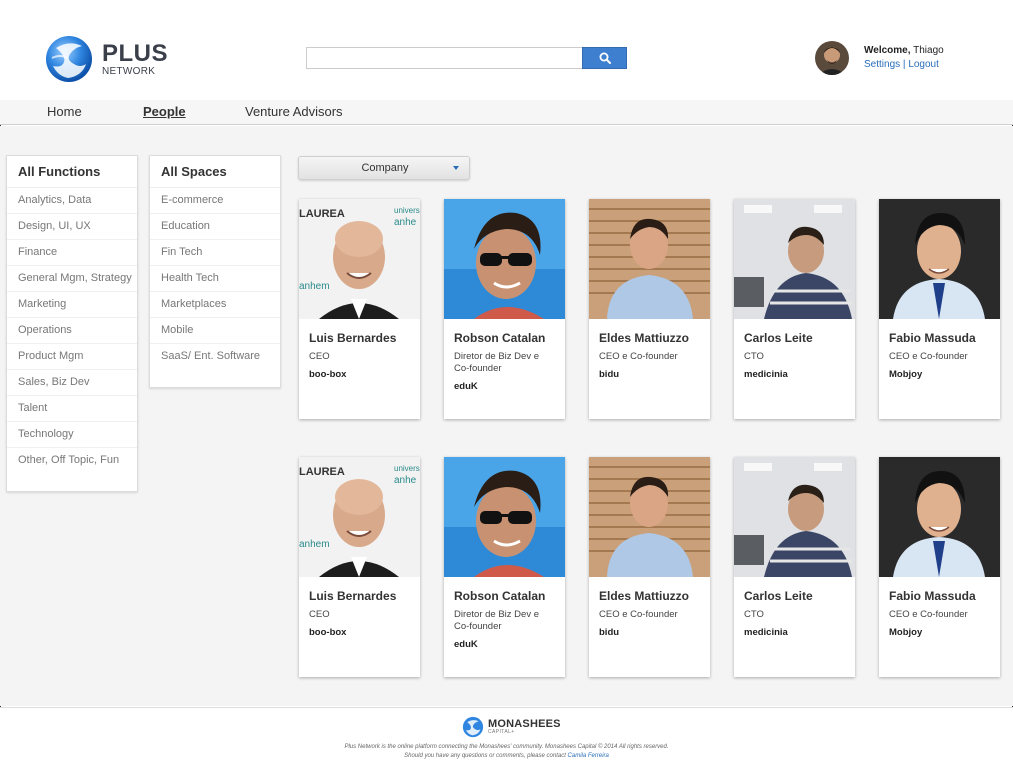  I want to click on function-filter-item: Marketing, so click(72, 305).